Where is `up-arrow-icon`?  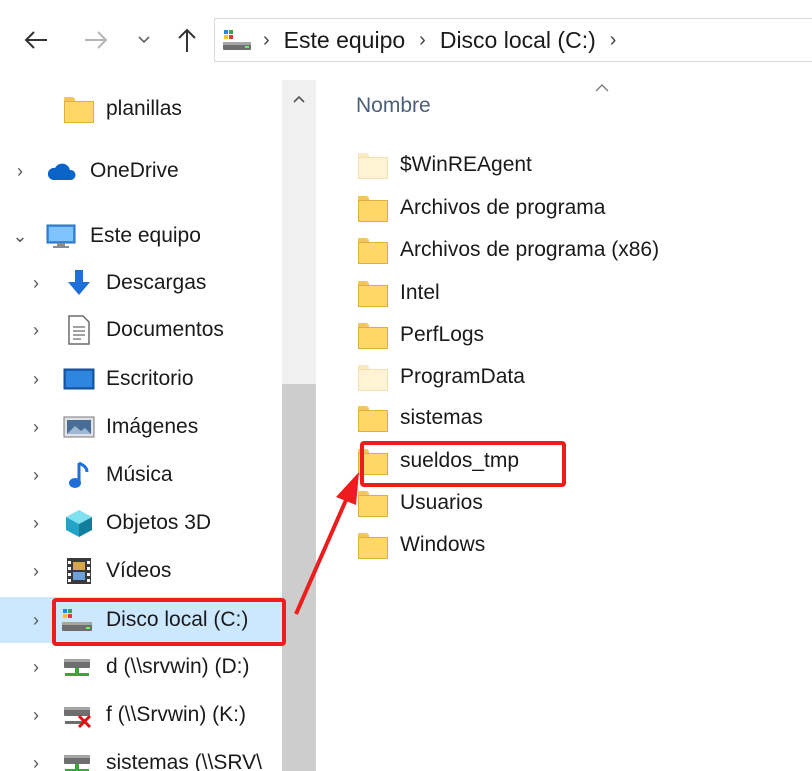
up-arrow-icon is located at coordinates (187, 40).